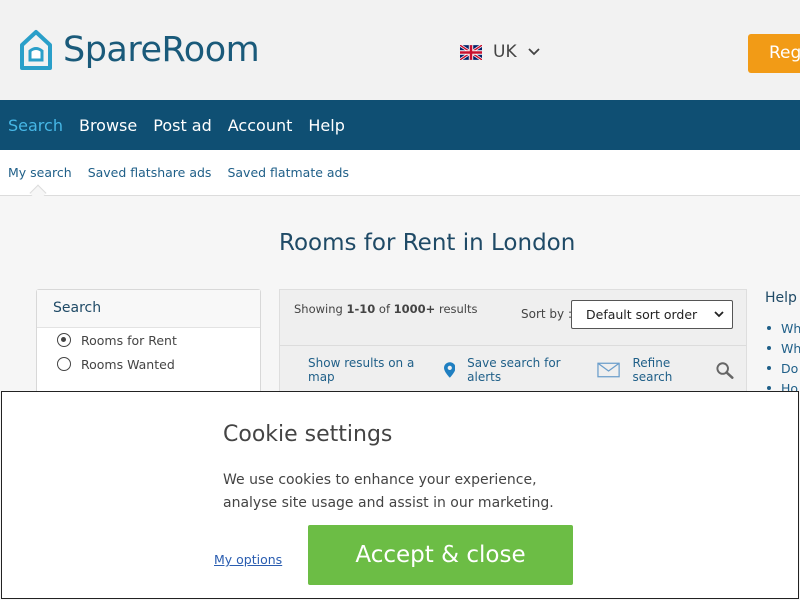 This screenshot has height=600, width=800. Describe the element at coordinates (64, 340) in the screenshot. I see `radio-checked-icon` at that location.